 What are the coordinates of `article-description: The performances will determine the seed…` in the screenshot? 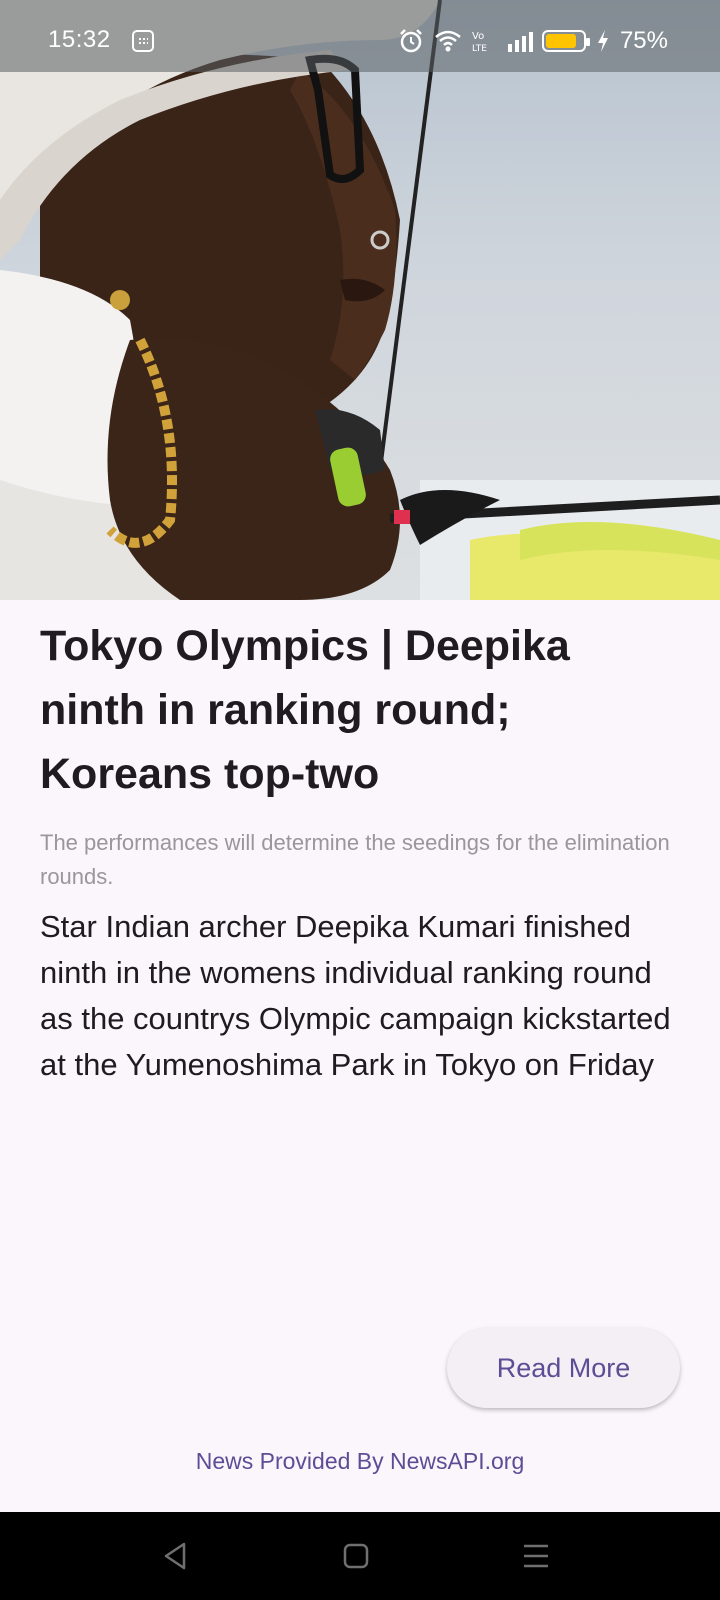 It's located at (355, 859).